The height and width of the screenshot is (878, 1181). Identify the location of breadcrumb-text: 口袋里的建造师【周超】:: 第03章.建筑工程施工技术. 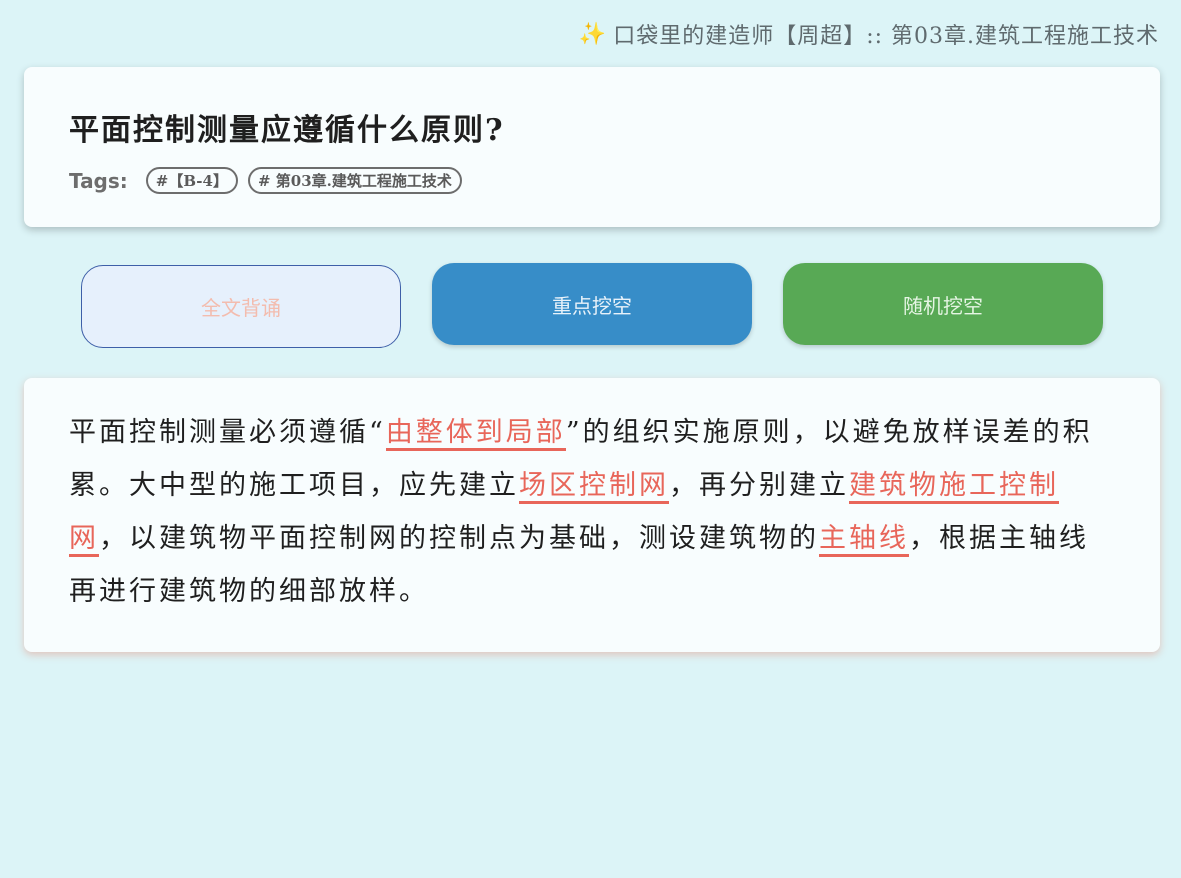
(886, 36).